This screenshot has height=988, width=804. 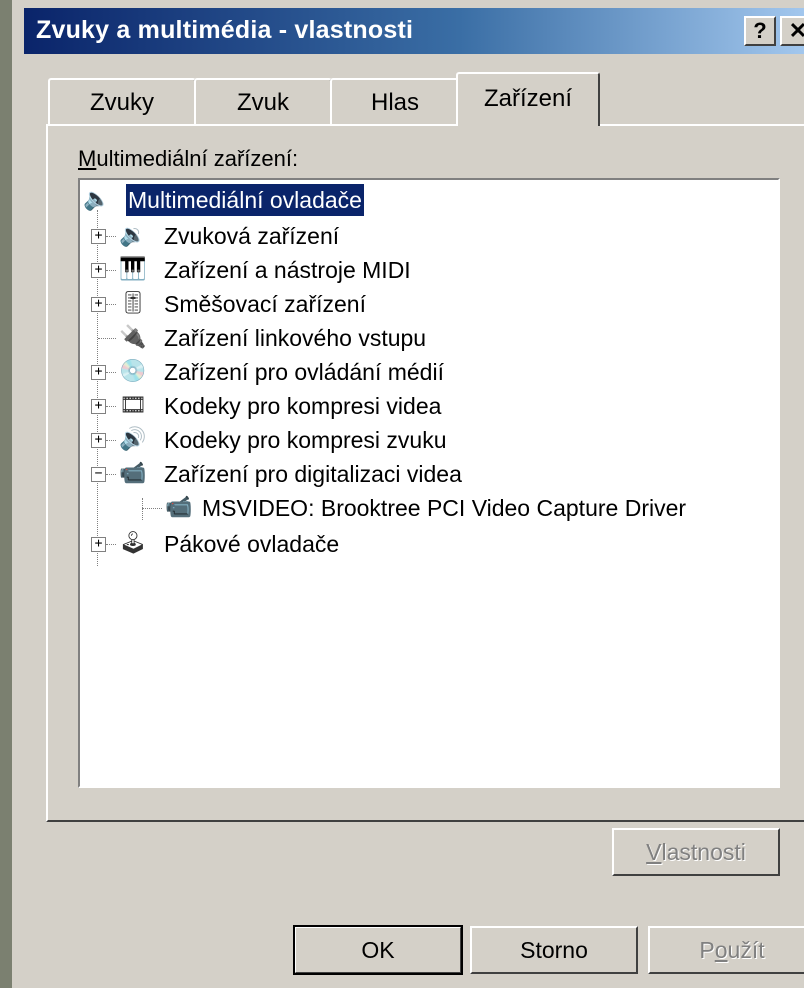 What do you see at coordinates (133, 268) in the screenshot?
I see `midi-icon: 🎹` at bounding box center [133, 268].